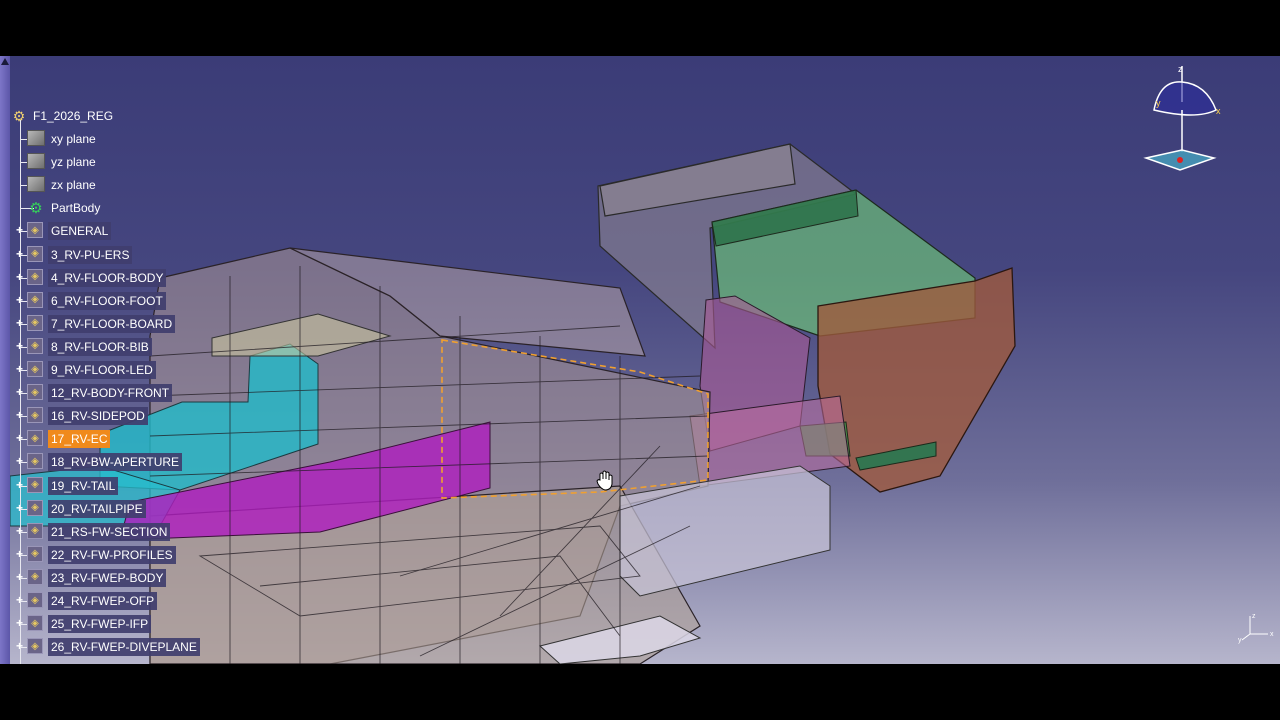  Describe the element at coordinates (73, 116) in the screenshot. I see `tree-root-label: F1_2026_REG` at that location.